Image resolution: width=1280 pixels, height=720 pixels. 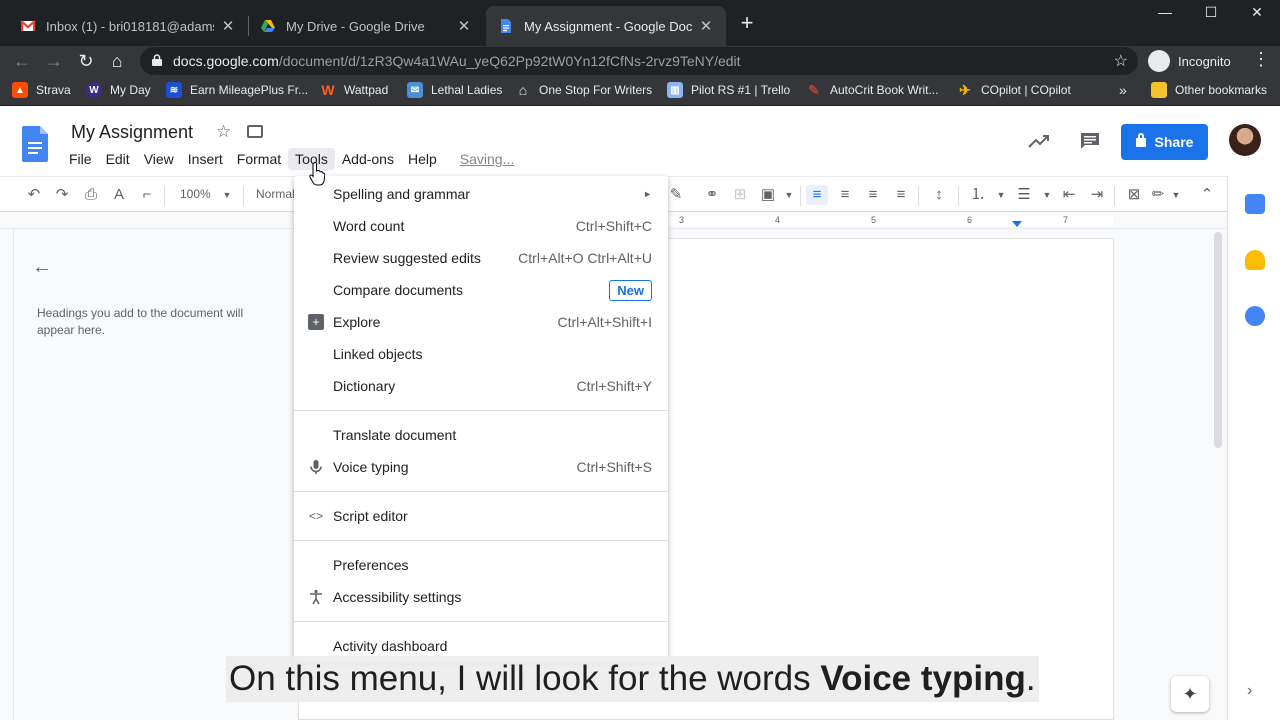 What do you see at coordinates (481, 226) in the screenshot?
I see `menu-item-word-count: Word count Ctrl+Shift+C` at bounding box center [481, 226].